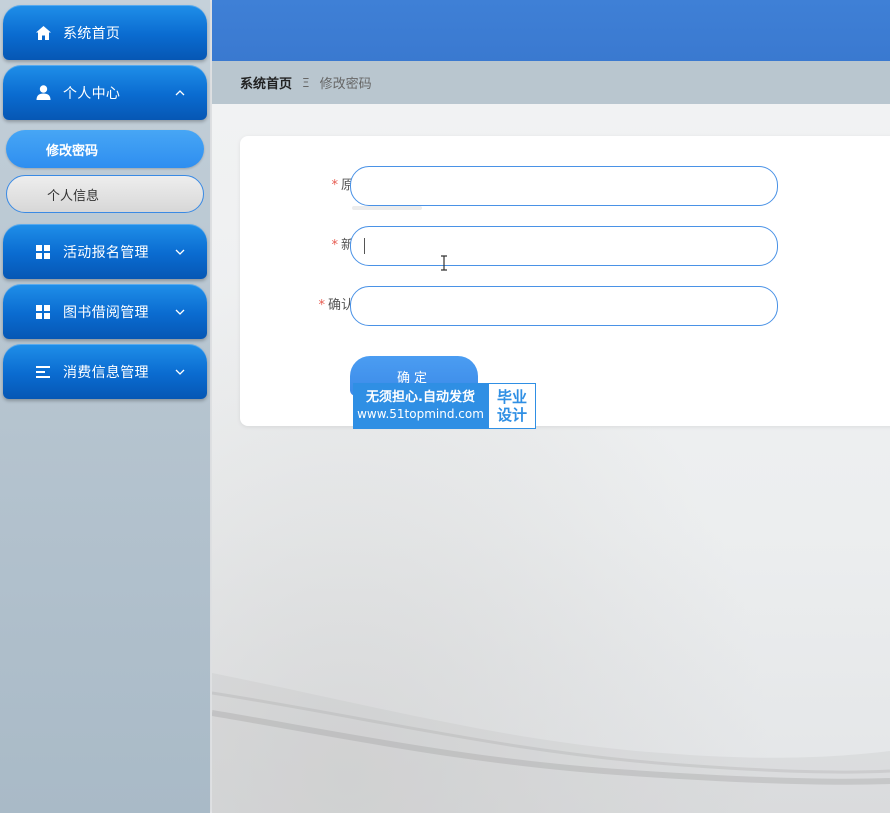 Image resolution: width=890 pixels, height=813 pixels. Describe the element at coordinates (345, 84) in the screenshot. I see `breadcrumb-current: 修改密码` at that location.